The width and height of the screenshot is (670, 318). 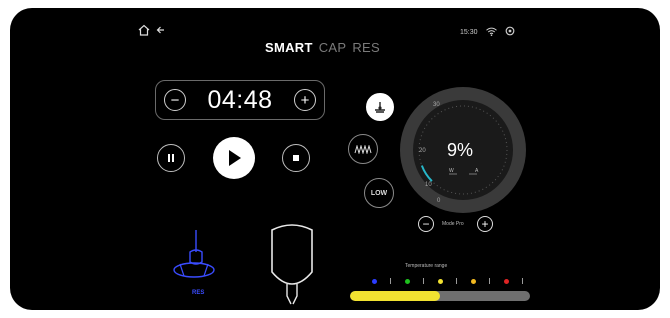 I want to click on gauge-scale-label: 0, so click(x=439, y=201).